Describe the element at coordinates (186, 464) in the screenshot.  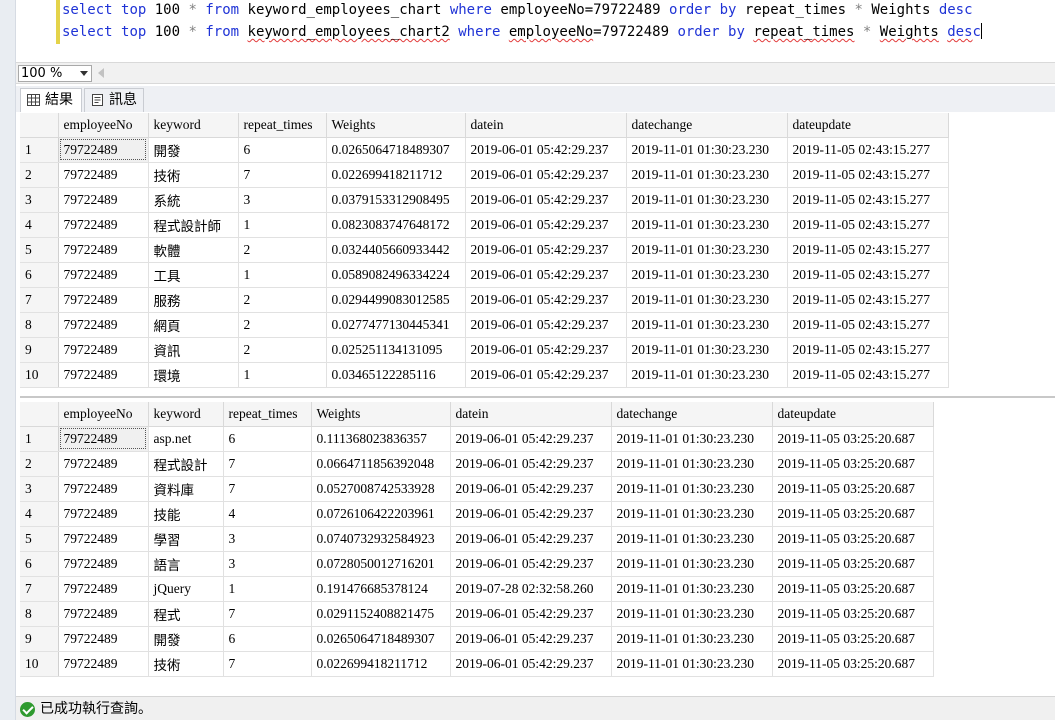
I see `table-cell: 程式設計` at that location.